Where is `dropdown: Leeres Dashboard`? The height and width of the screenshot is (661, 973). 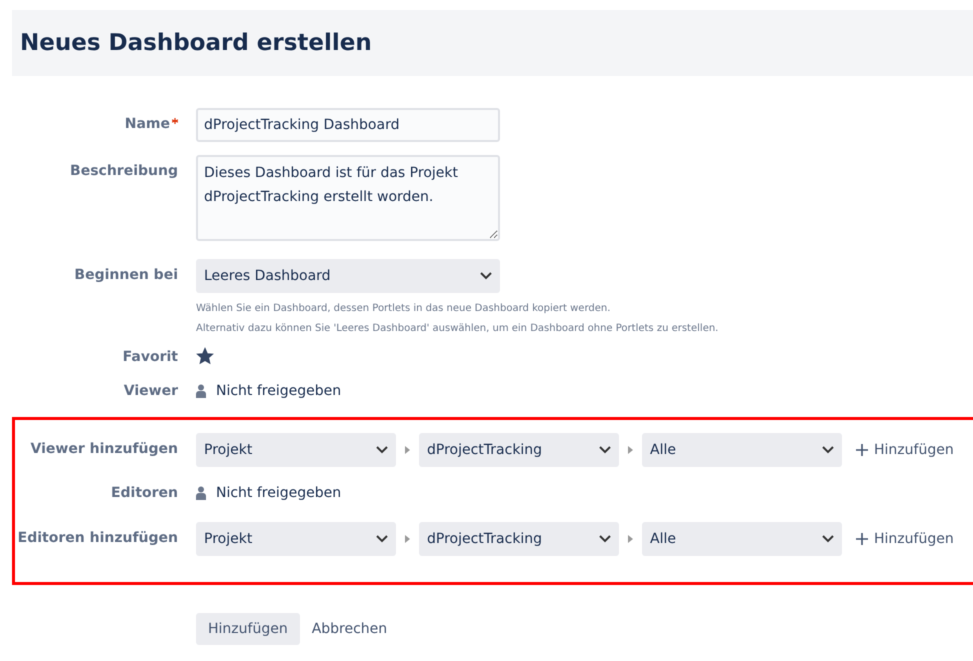 dropdown: Leeres Dashboard is located at coordinates (348, 276).